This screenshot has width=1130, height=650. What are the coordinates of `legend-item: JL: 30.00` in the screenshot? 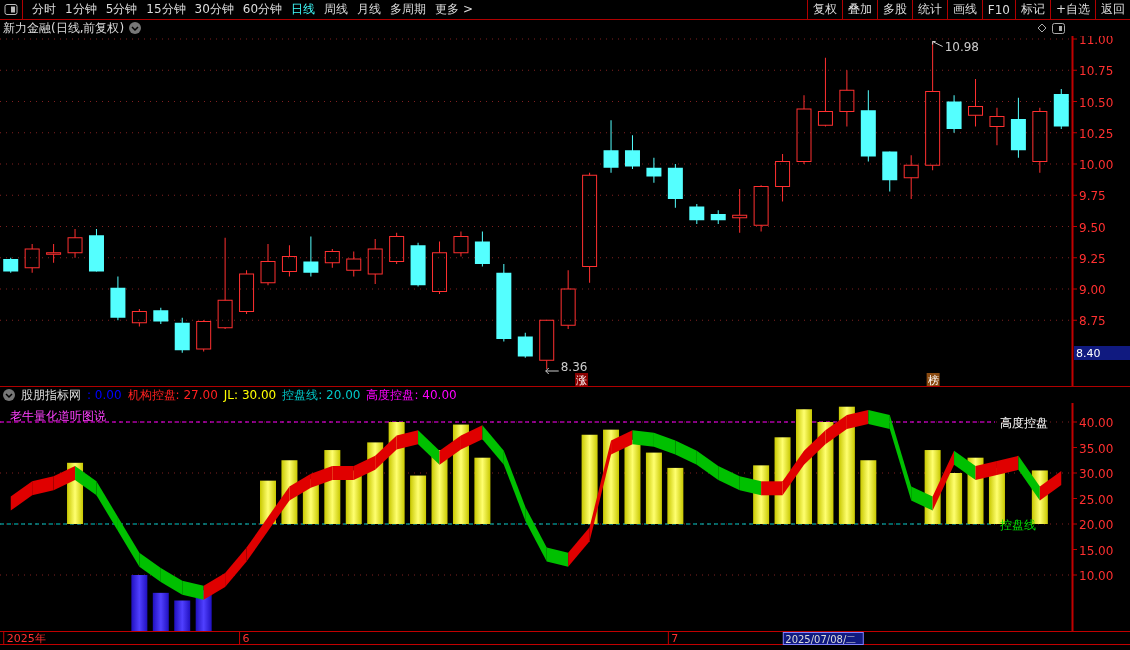 It's located at (250, 395).